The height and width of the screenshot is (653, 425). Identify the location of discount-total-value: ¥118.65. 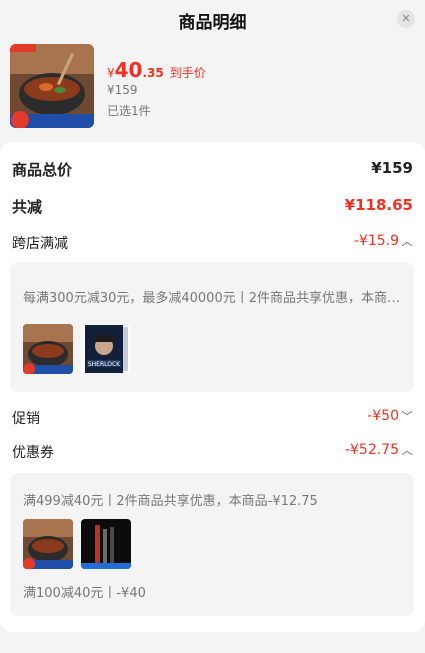
(378, 205).